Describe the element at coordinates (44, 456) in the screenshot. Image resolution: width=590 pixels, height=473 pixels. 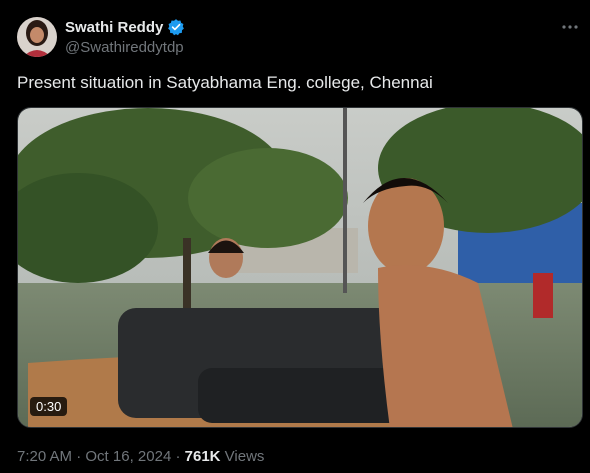
I see `tweet-time: 7:20 AM` at that location.